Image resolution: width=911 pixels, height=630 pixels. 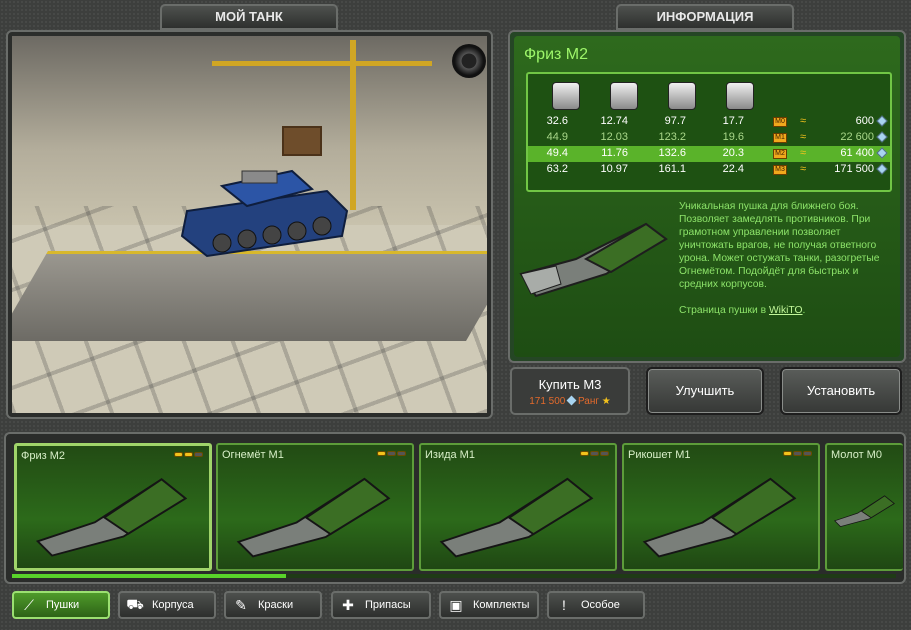 What do you see at coordinates (841, 391) in the screenshot?
I see `install-button: Установить` at bounding box center [841, 391].